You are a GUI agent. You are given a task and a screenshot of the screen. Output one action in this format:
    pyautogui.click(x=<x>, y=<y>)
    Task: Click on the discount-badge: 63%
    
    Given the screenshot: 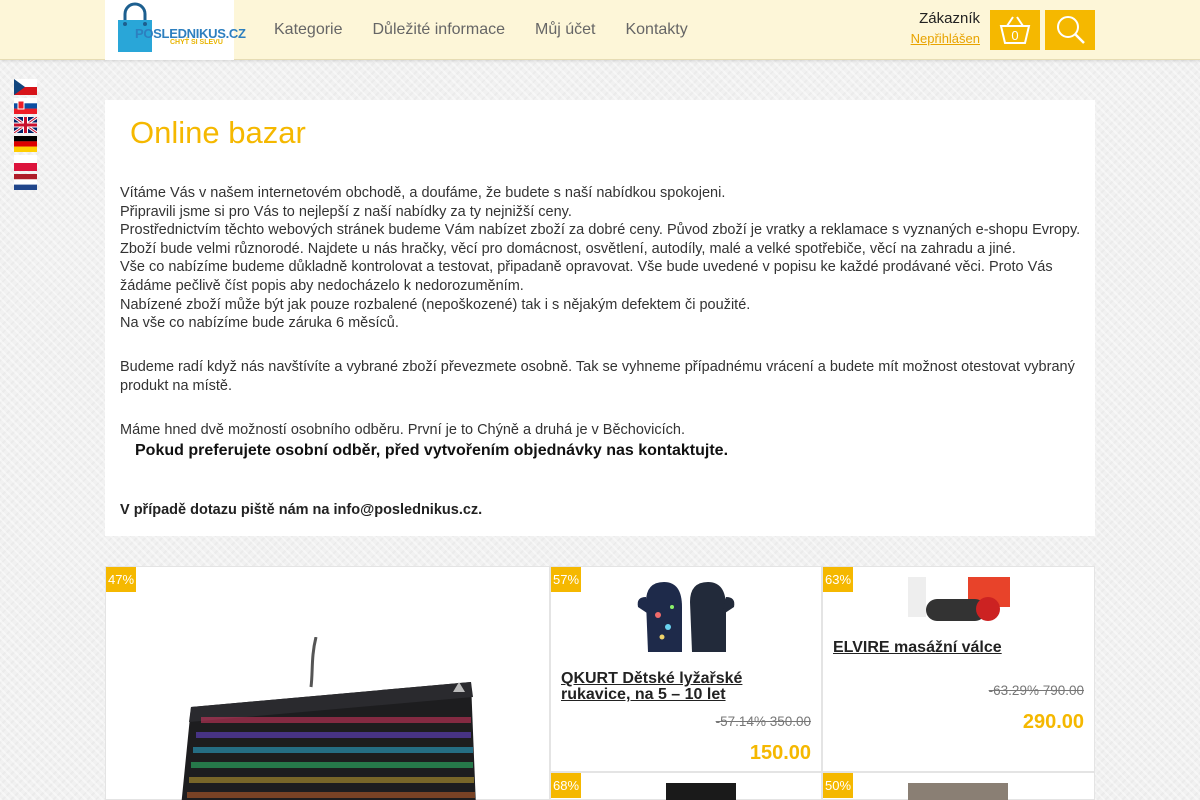 What is the action you would take?
    pyautogui.click(x=838, y=579)
    